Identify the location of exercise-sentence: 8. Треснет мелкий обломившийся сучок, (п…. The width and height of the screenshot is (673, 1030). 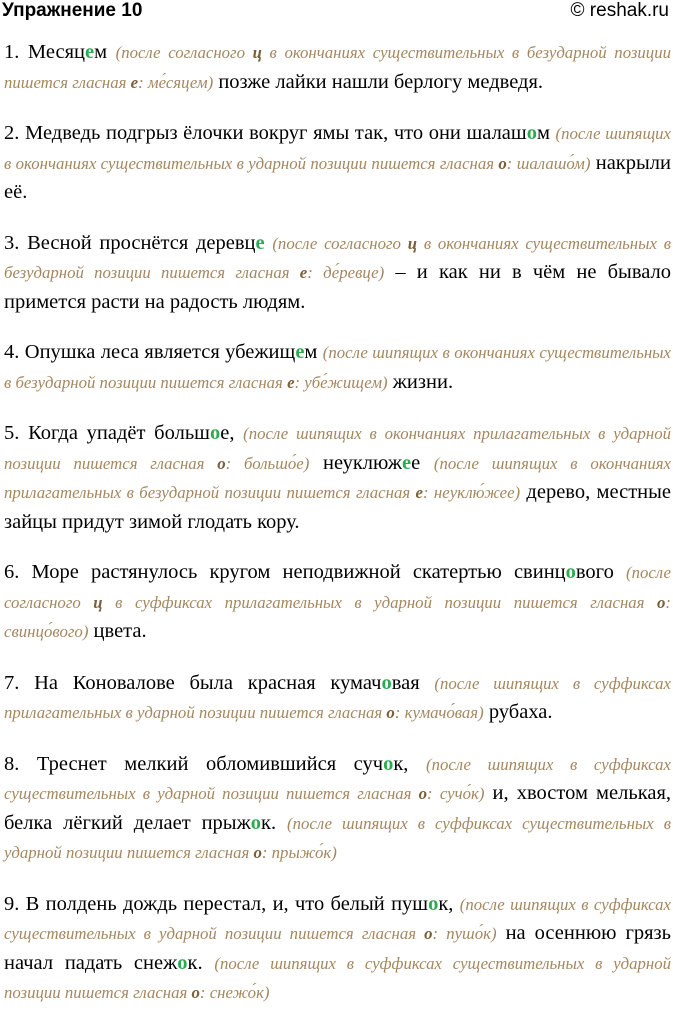
(337, 809).